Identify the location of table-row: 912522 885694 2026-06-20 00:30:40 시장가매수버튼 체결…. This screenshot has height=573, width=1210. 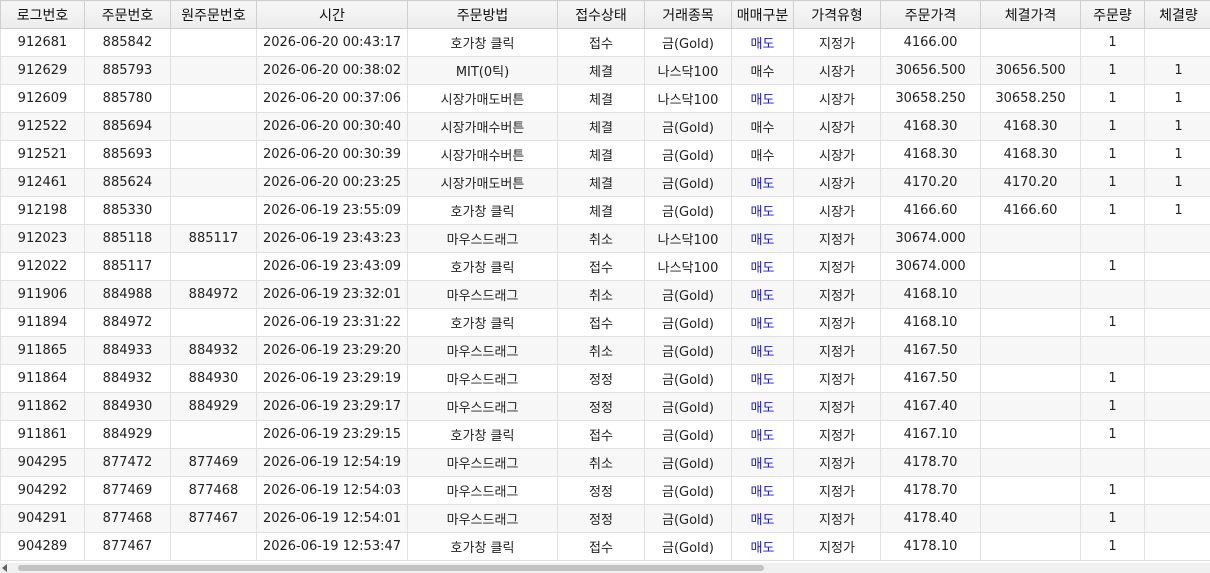
(605, 126).